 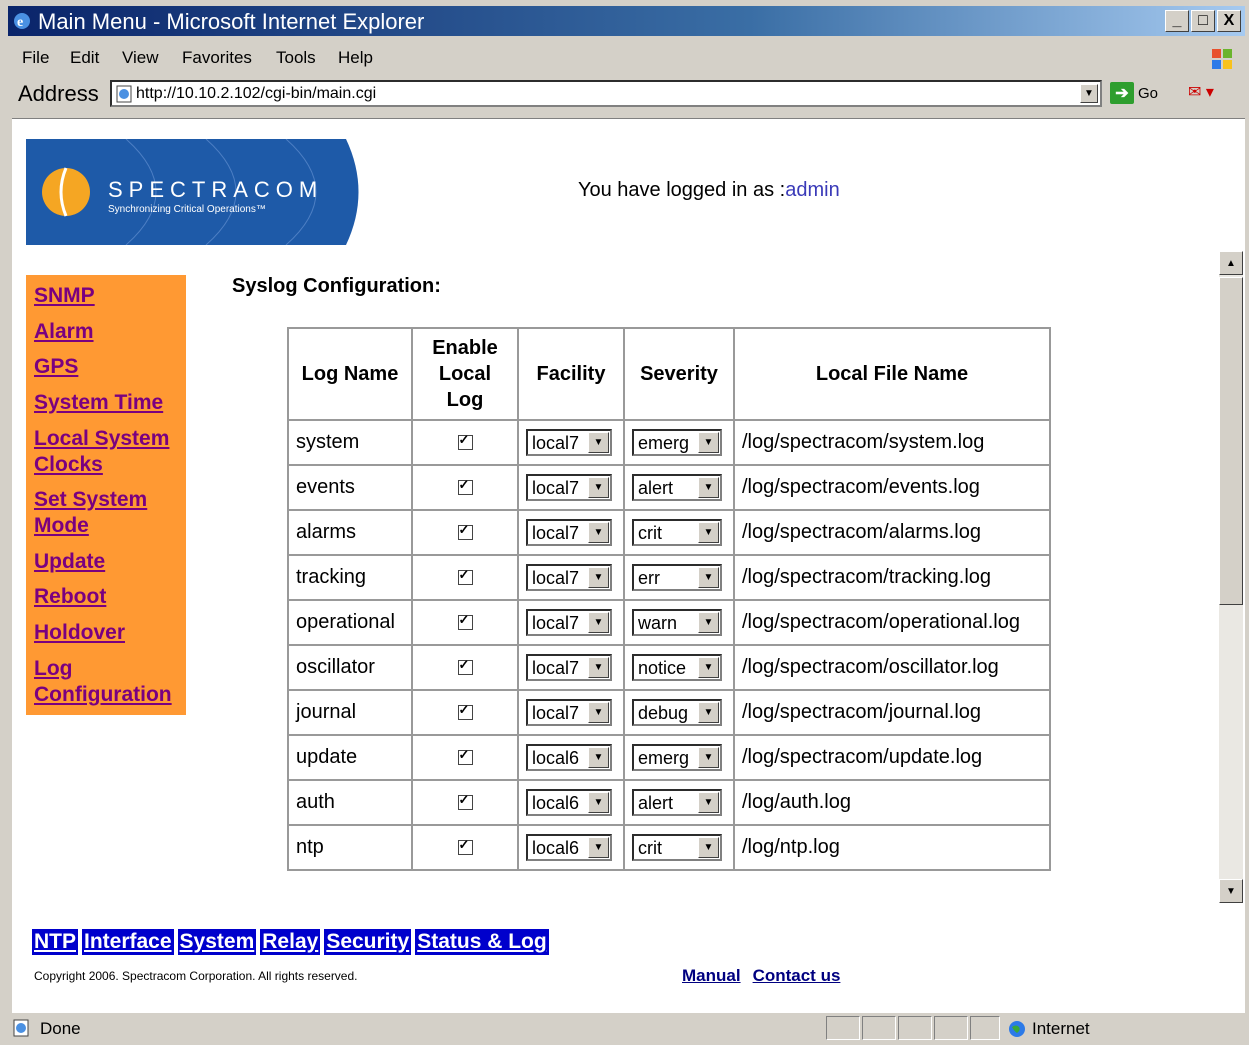 I want to click on bottom-nav-status-log: Status & Log, so click(x=482, y=942).